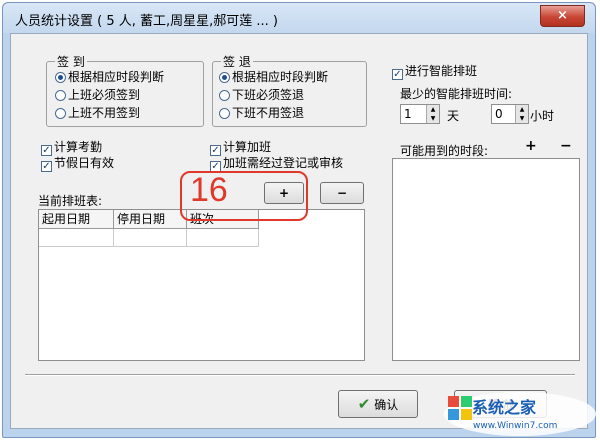 This screenshot has width=600, height=441. What do you see at coordinates (280, 77) in the screenshot?
I see `signout-option-label: 根据相应时段判断` at bounding box center [280, 77].